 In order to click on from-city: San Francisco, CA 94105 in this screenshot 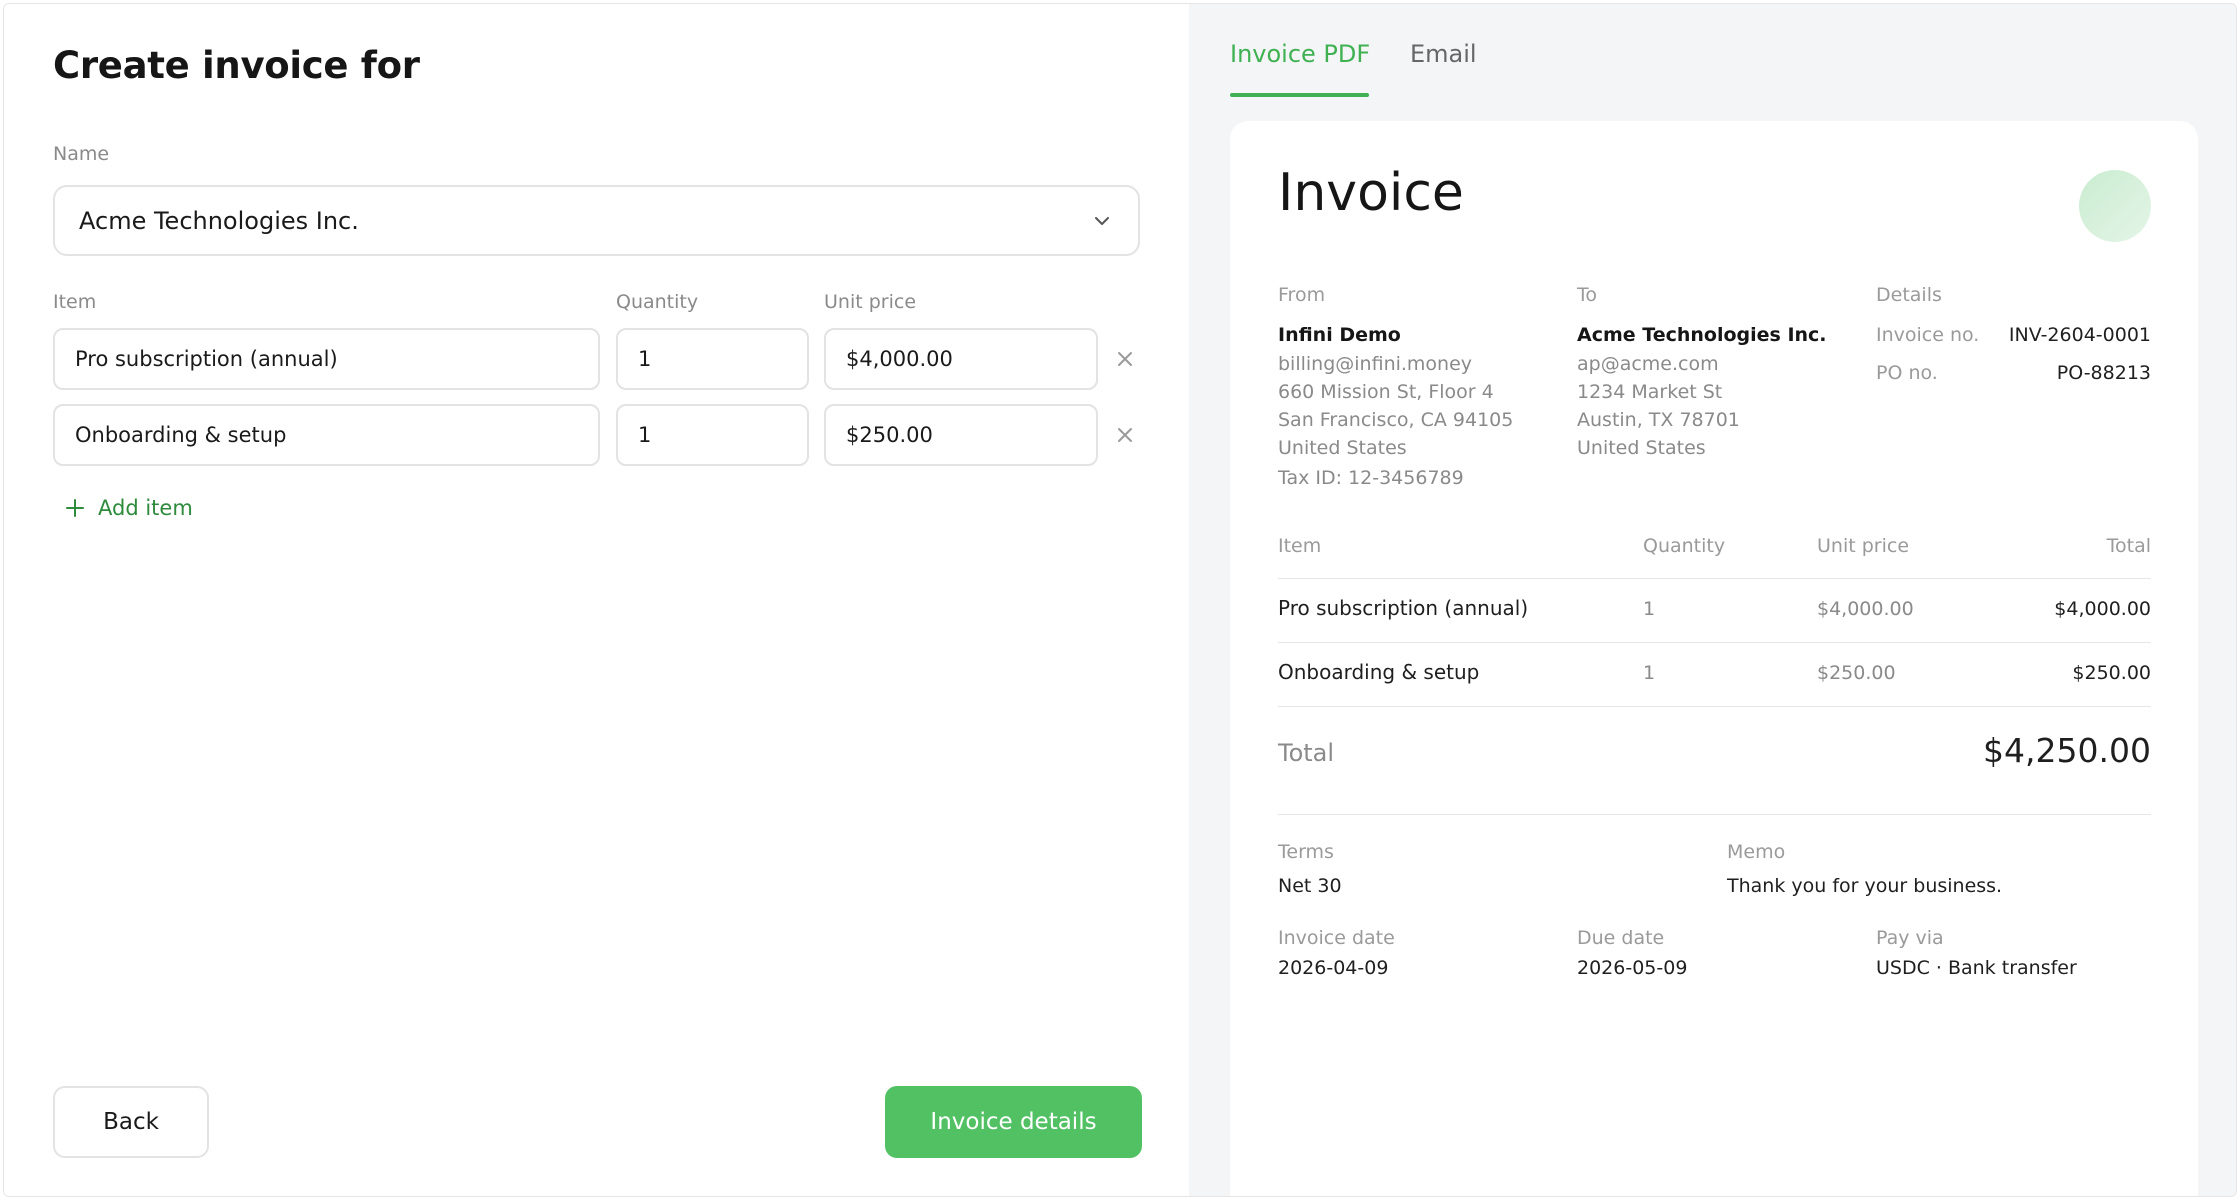, I will do `click(1396, 420)`.